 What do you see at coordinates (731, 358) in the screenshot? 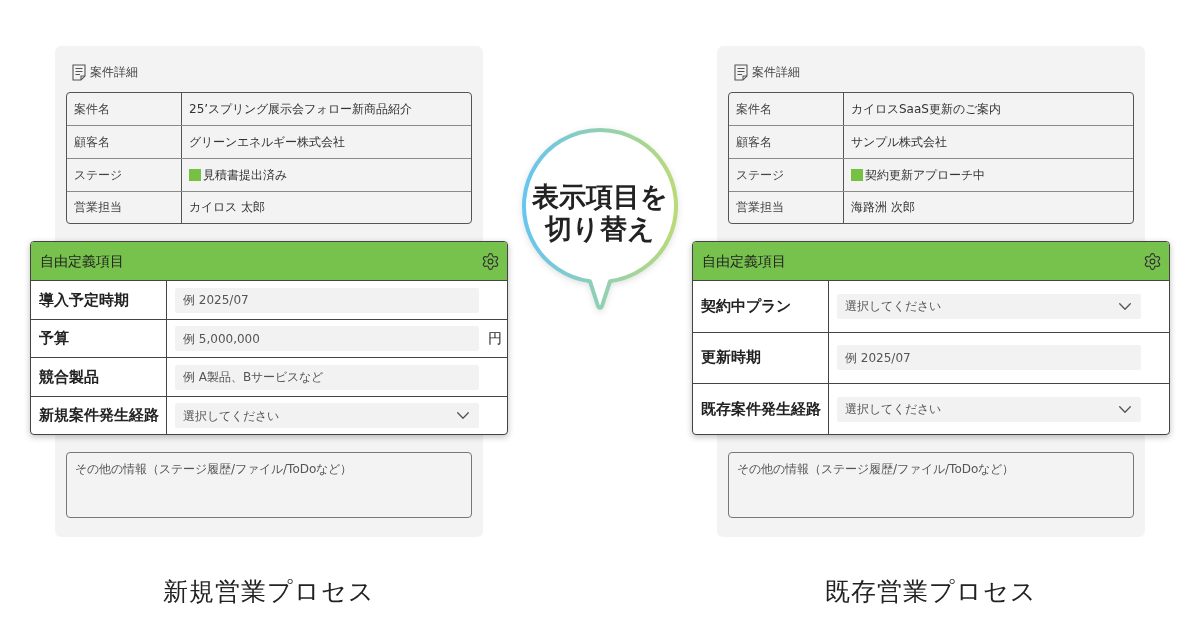
I see `field-label: 更新時期` at bounding box center [731, 358].